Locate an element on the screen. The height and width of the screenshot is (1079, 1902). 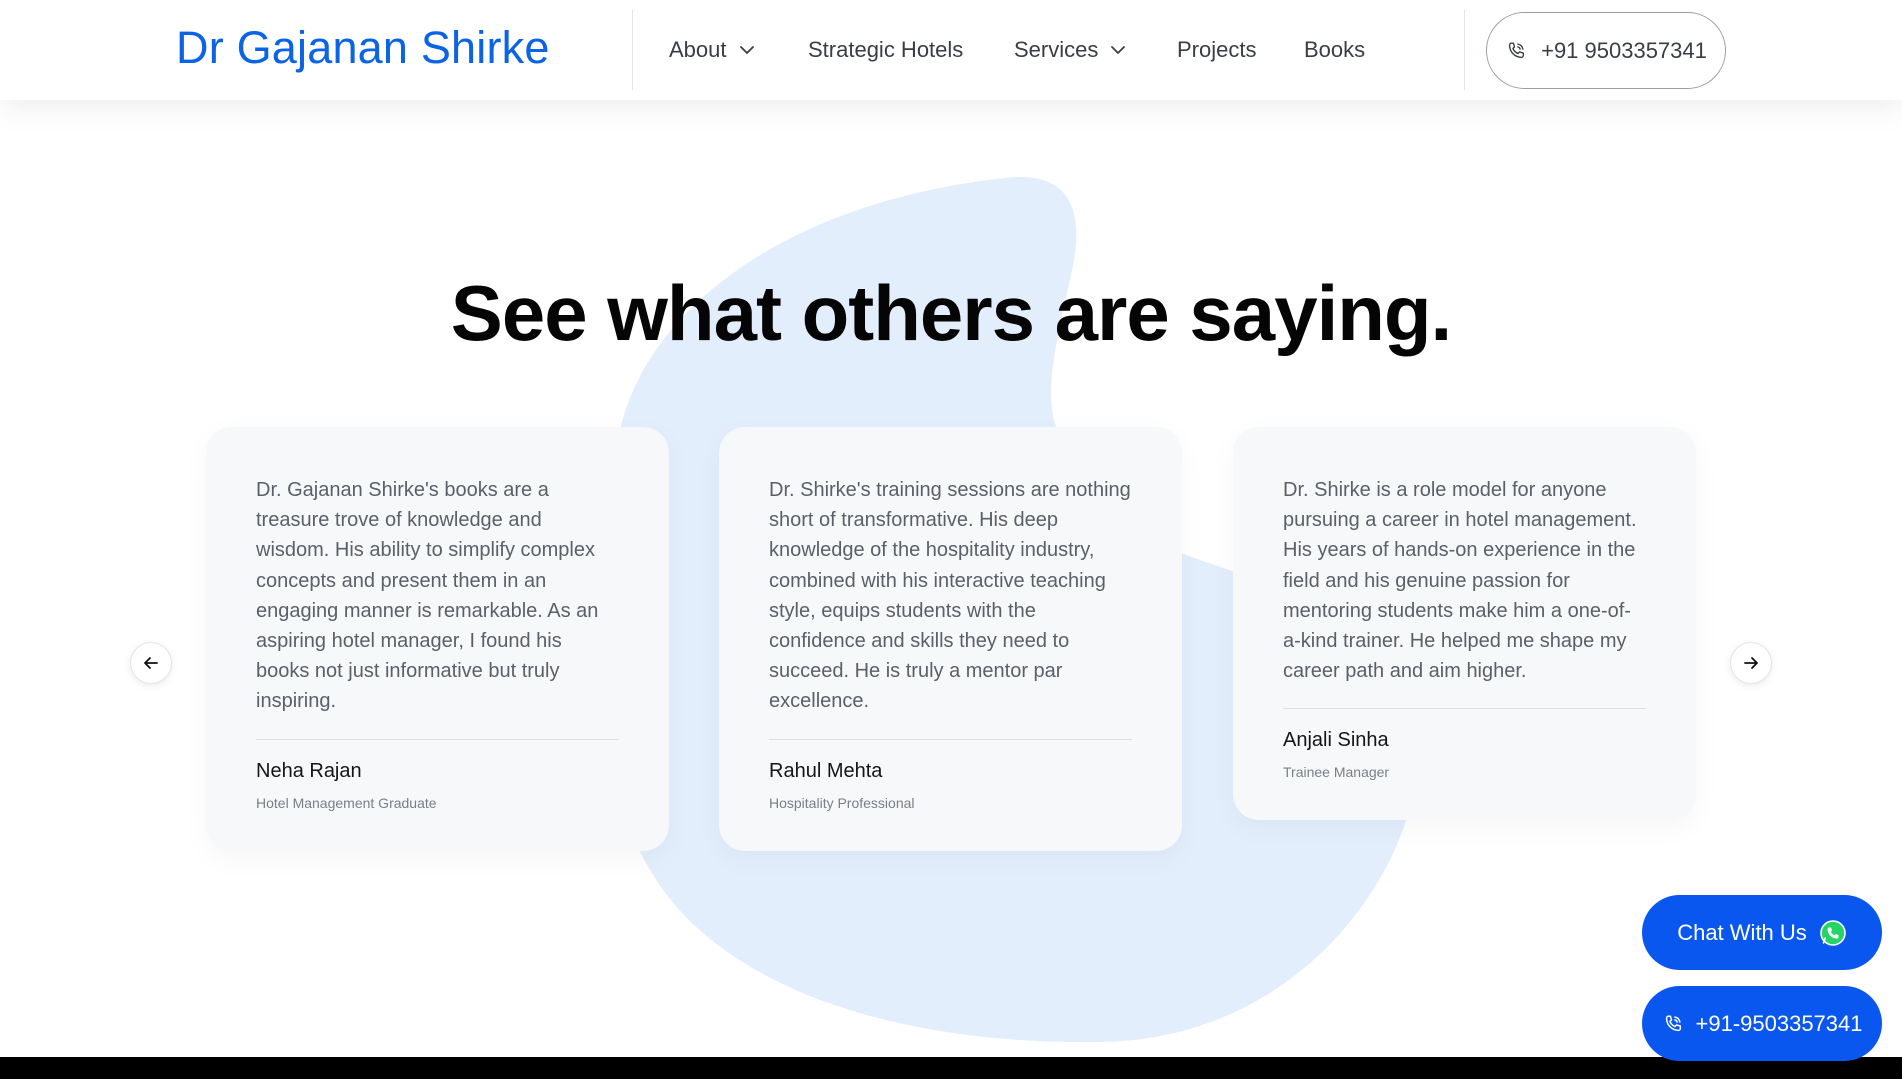
testimonial-author: Rahul Mehta is located at coordinates (826, 770).